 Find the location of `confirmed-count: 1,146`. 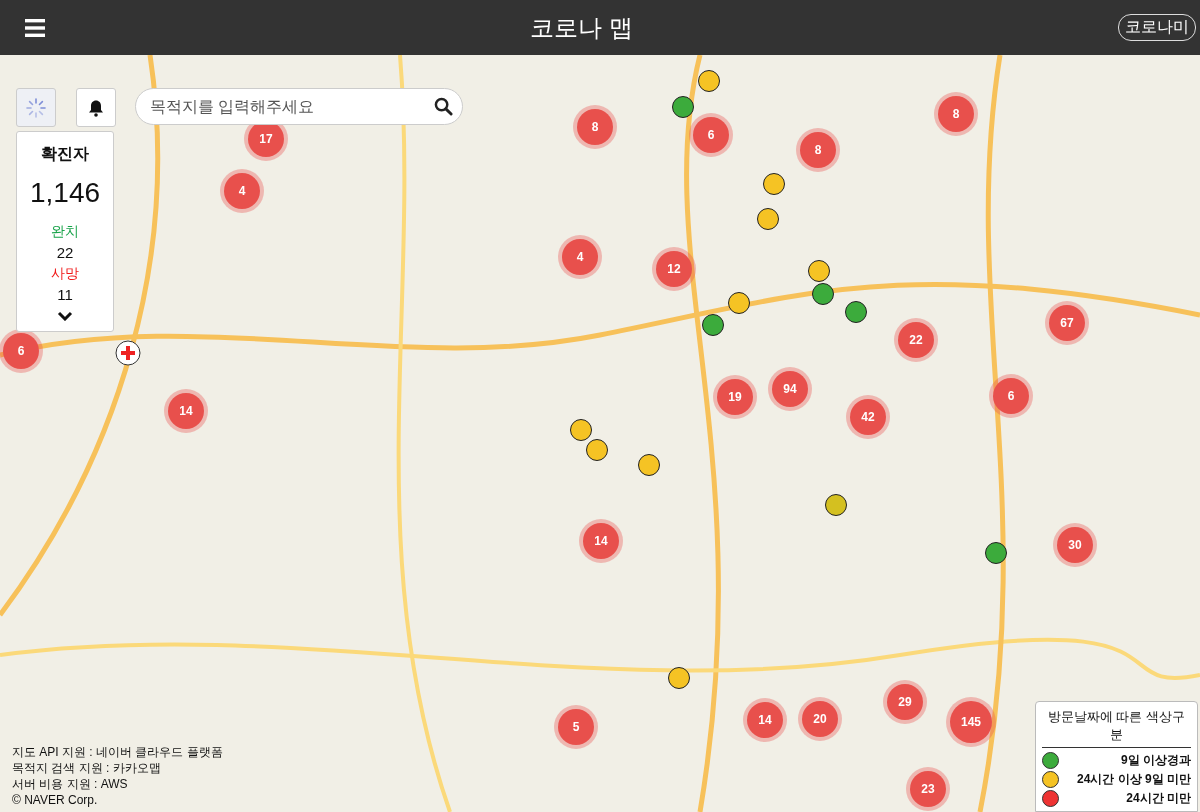

confirmed-count: 1,146 is located at coordinates (65, 193).